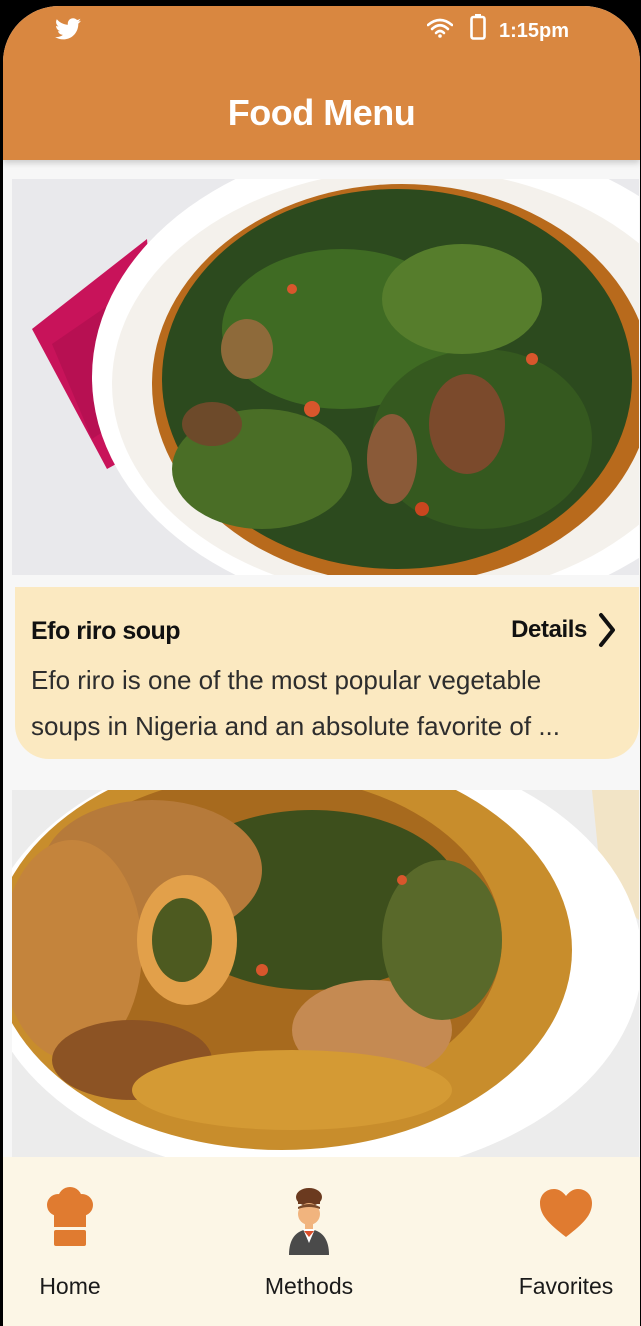 This screenshot has width=641, height=1326. I want to click on status-time: 1:15pm, so click(534, 31).